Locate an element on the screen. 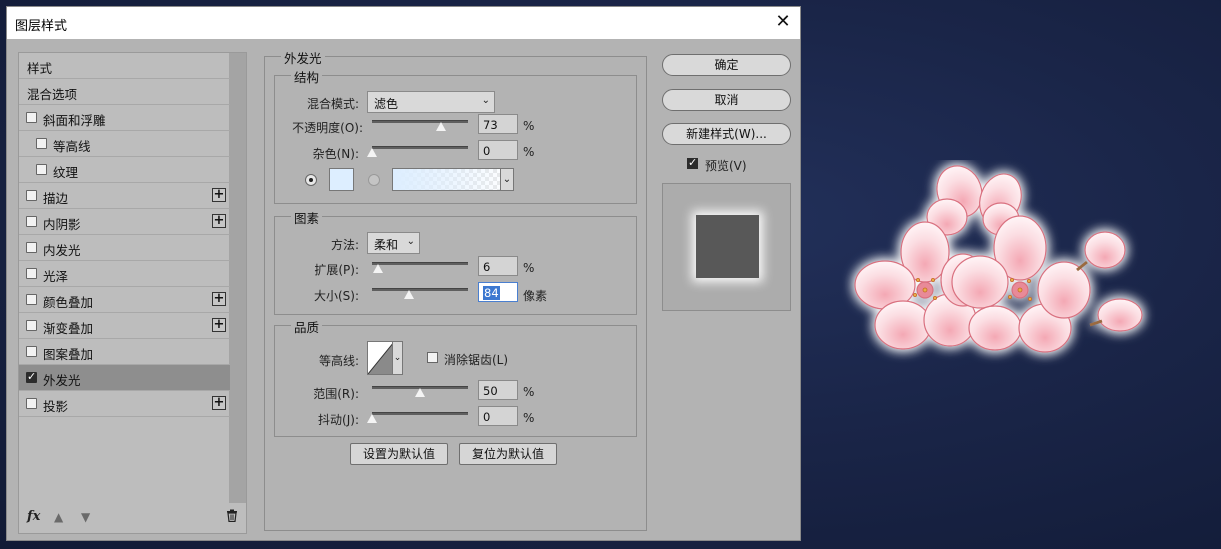 The height and width of the screenshot is (549, 1221). ok-button: 确定 is located at coordinates (726, 65).